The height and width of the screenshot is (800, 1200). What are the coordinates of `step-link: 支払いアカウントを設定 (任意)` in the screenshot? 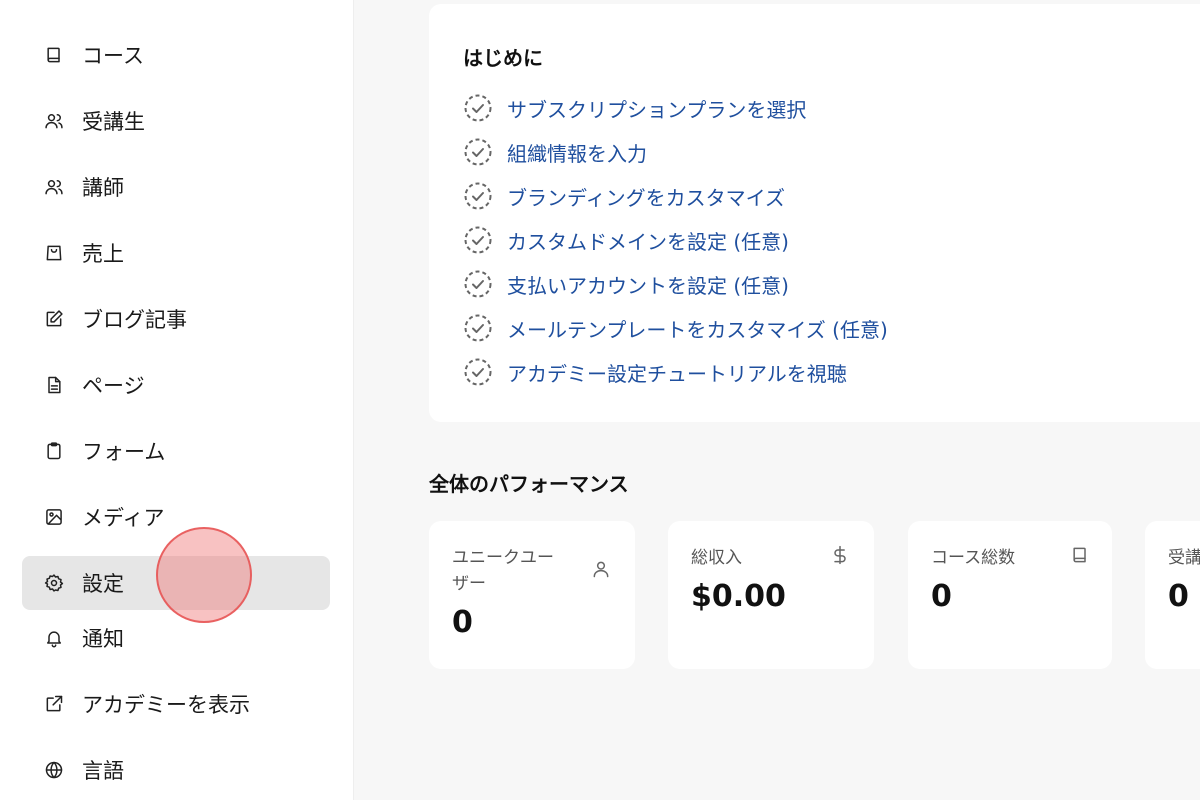 It's located at (626, 284).